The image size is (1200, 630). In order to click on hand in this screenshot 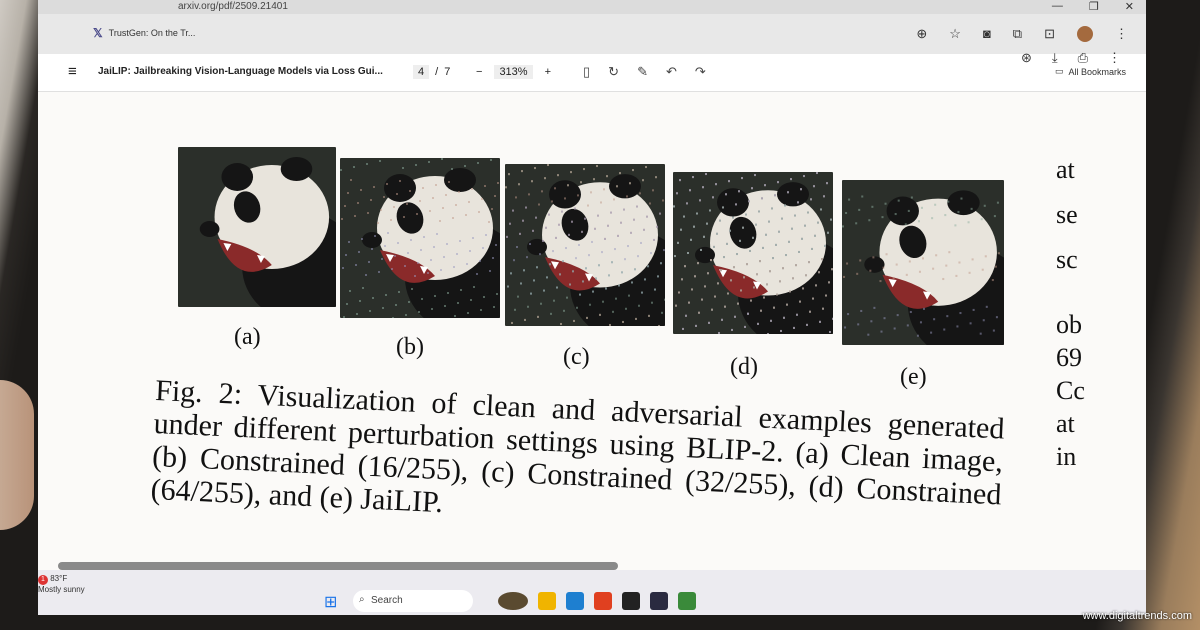, I will do `click(17, 455)`.